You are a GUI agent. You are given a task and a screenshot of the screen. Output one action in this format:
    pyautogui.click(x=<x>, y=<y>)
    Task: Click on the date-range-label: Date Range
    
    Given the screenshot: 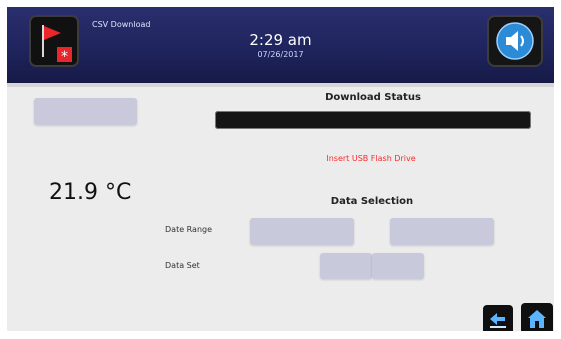 What is the action you would take?
    pyautogui.click(x=189, y=229)
    